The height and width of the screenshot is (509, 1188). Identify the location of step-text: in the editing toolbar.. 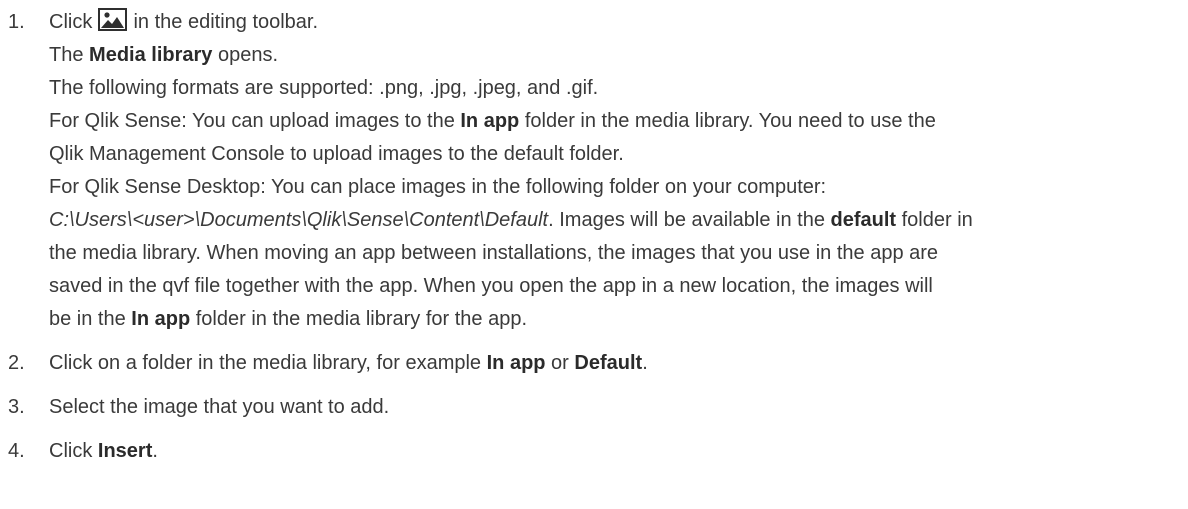
(223, 22).